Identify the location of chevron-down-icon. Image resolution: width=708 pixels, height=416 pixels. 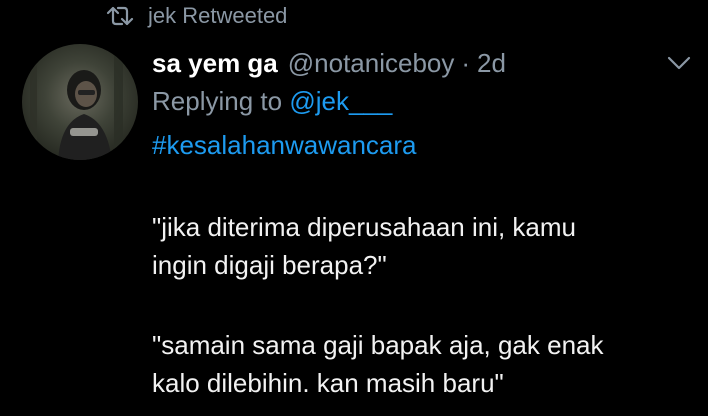
(679, 63).